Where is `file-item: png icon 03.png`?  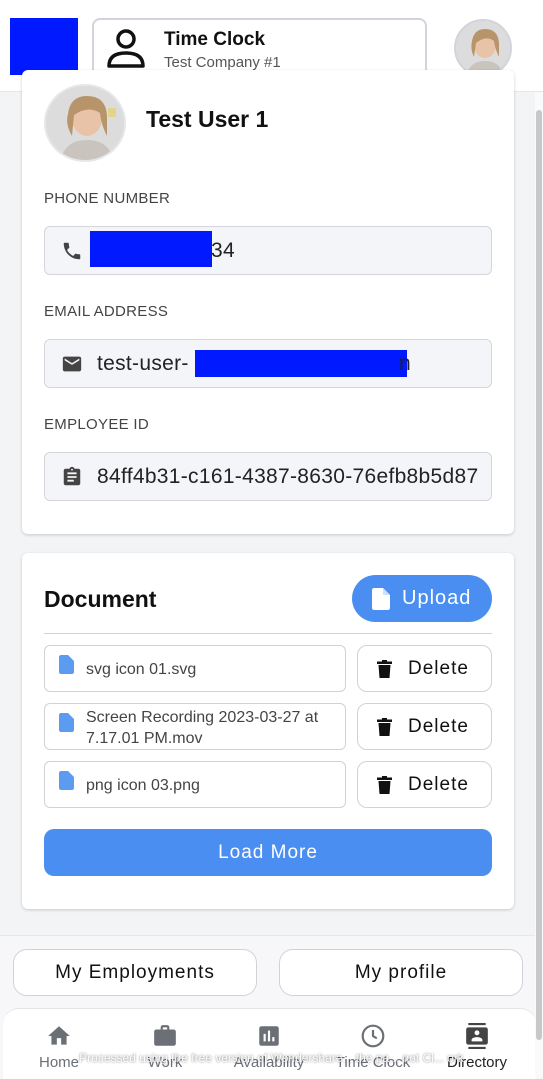 file-item: png icon 03.png is located at coordinates (195, 784).